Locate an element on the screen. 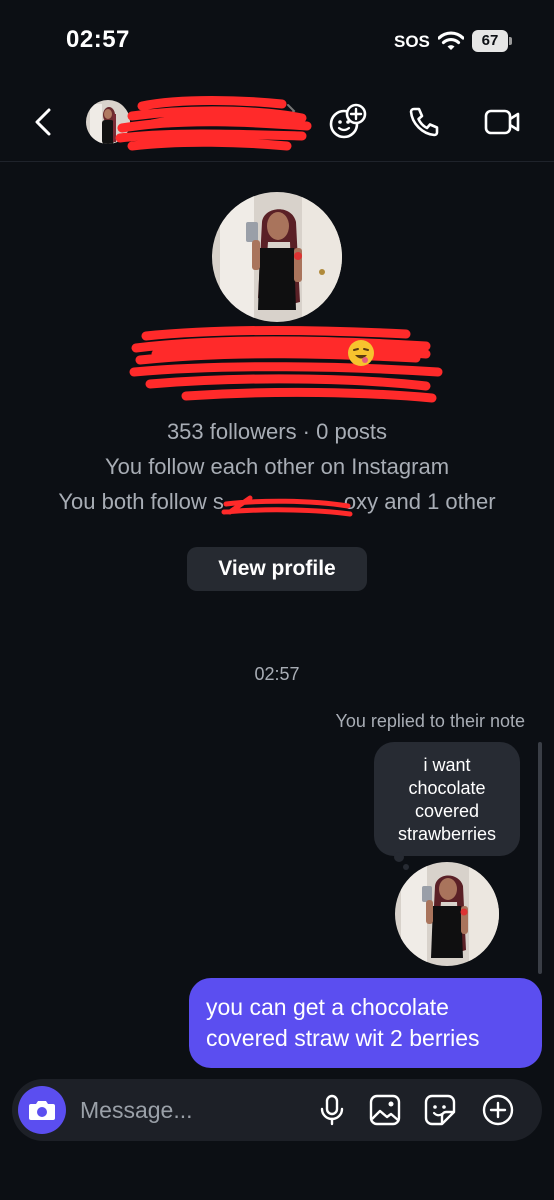 The image size is (554, 1200). emoji-icon is located at coordinates (361, 353).